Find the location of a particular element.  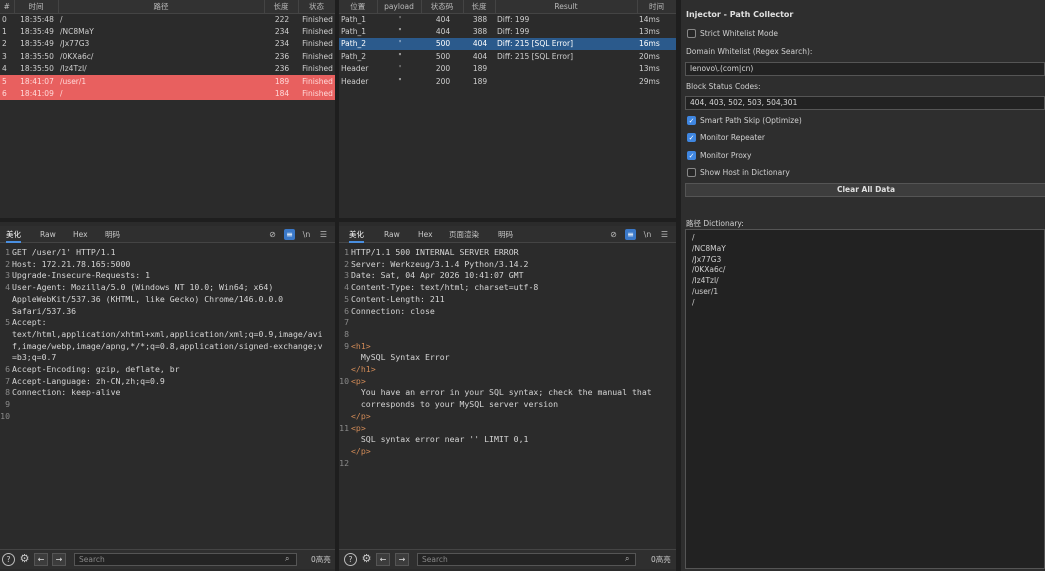

line-text: Date: Sat, 04 Apr 2026 10:41:07 GMT is located at coordinates (437, 275).